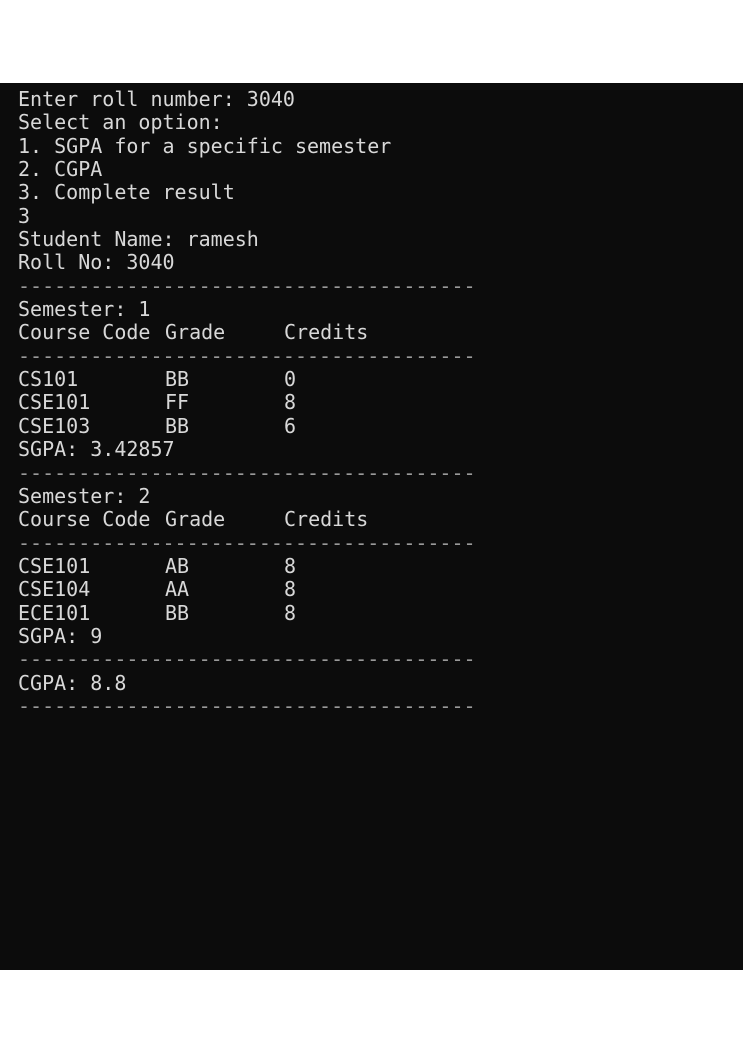  What do you see at coordinates (290, 425) in the screenshot?
I see `course-credits: 6` at bounding box center [290, 425].